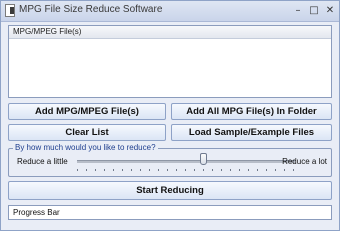 The width and height of the screenshot is (340, 240). What do you see at coordinates (251, 111) in the screenshot?
I see `add-all-folder-button: Add All MPG File(s) In Folder` at bounding box center [251, 111].